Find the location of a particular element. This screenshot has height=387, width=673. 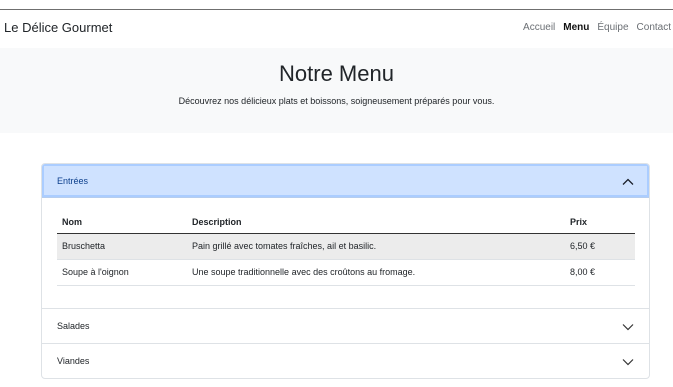

page-title: Notre Menu is located at coordinates (336, 73).